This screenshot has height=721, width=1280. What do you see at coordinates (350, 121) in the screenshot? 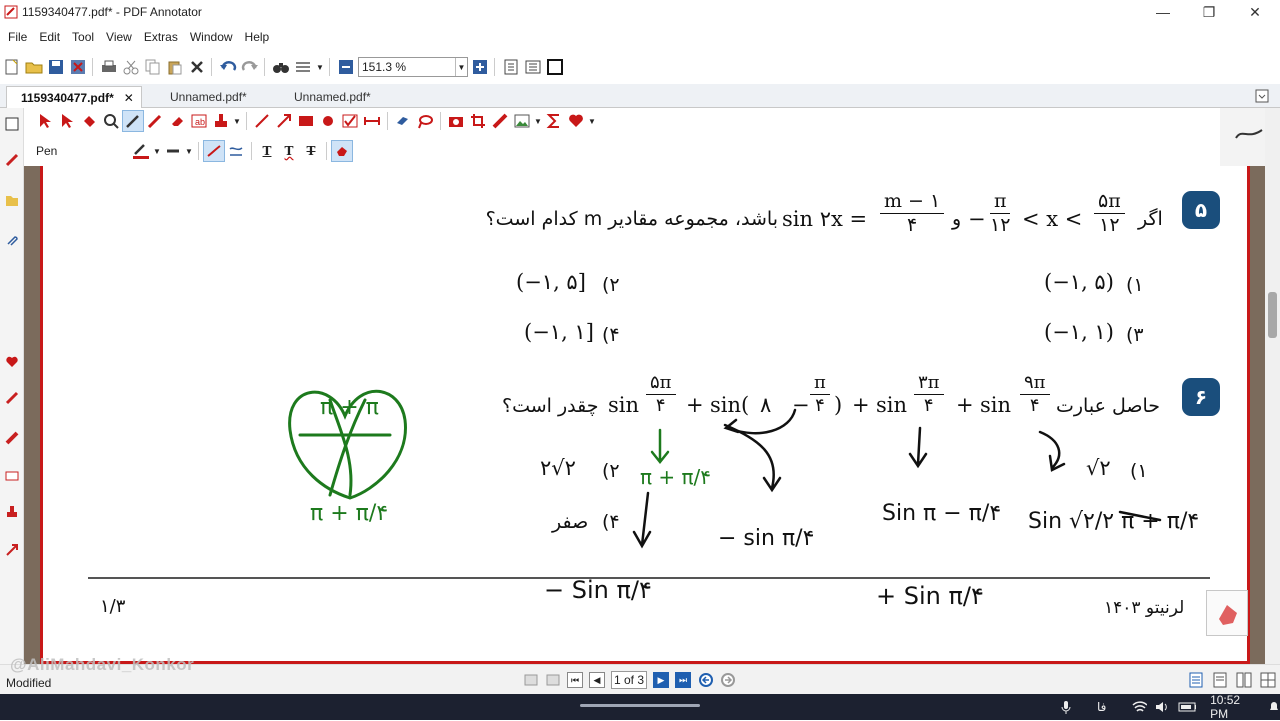
I see `check-mark-icon` at bounding box center [350, 121].